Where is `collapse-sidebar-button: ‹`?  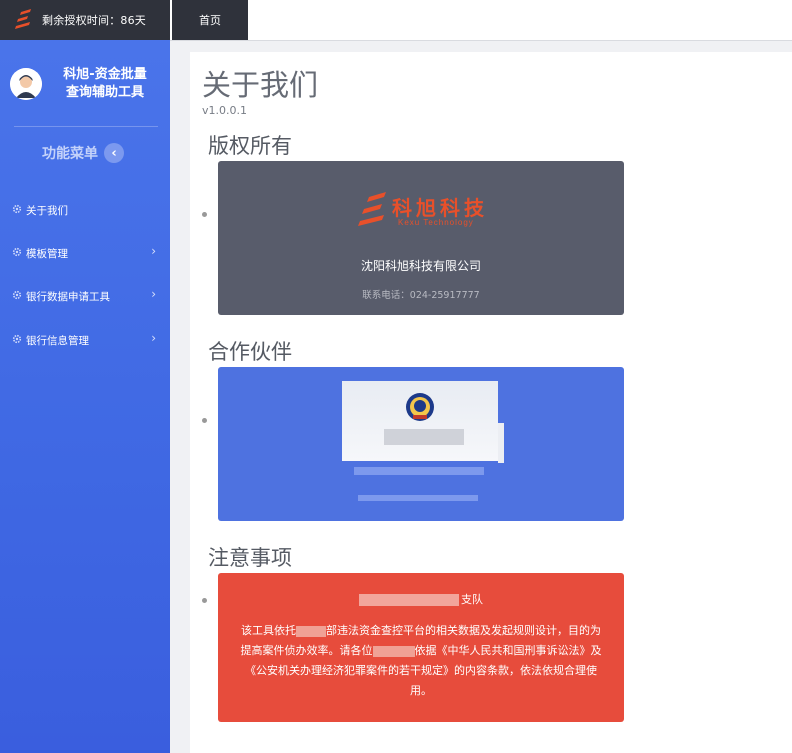
collapse-sidebar-button: ‹ is located at coordinates (114, 153).